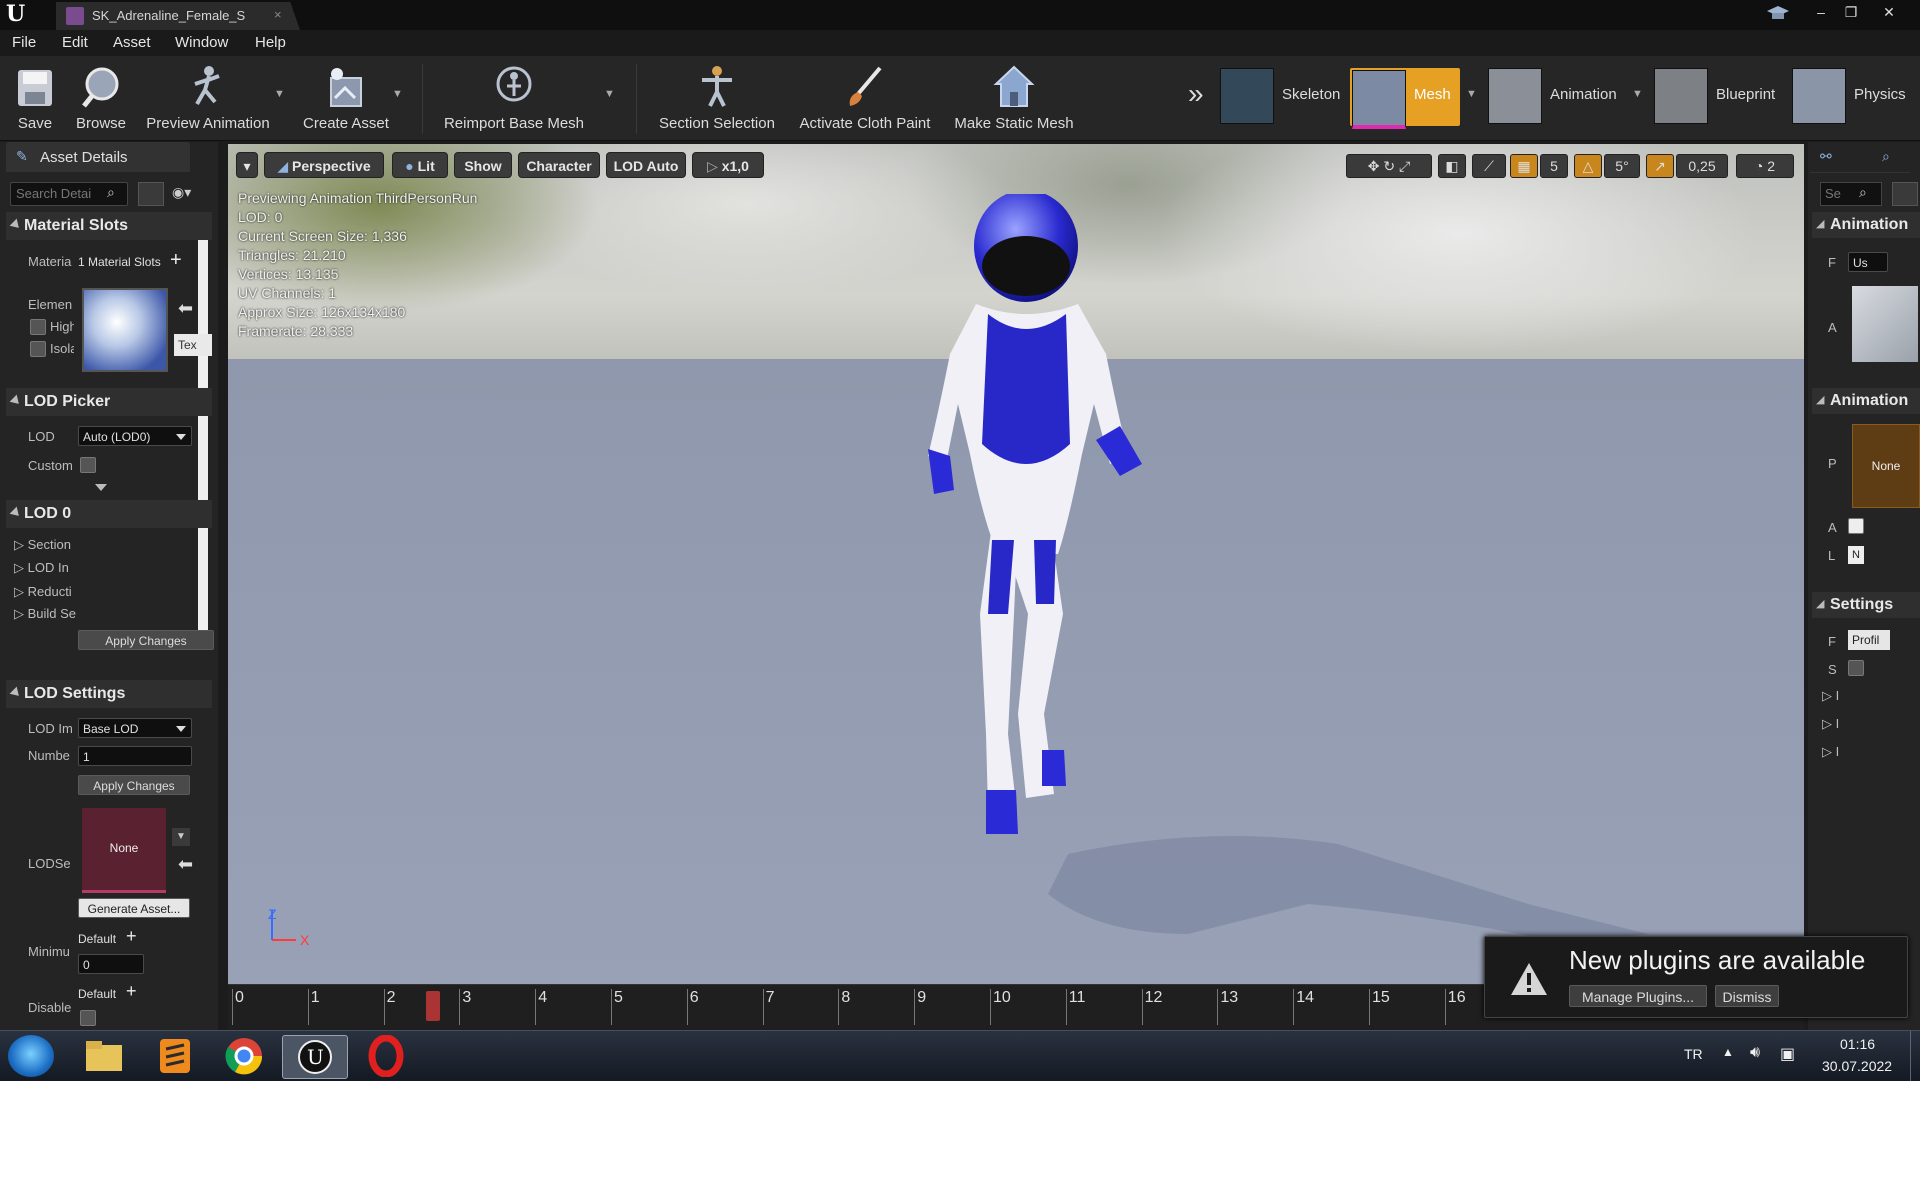 Image resolution: width=1920 pixels, height=1200 pixels. I want to click on lod-import-dropdown: Base LOD, so click(135, 728).